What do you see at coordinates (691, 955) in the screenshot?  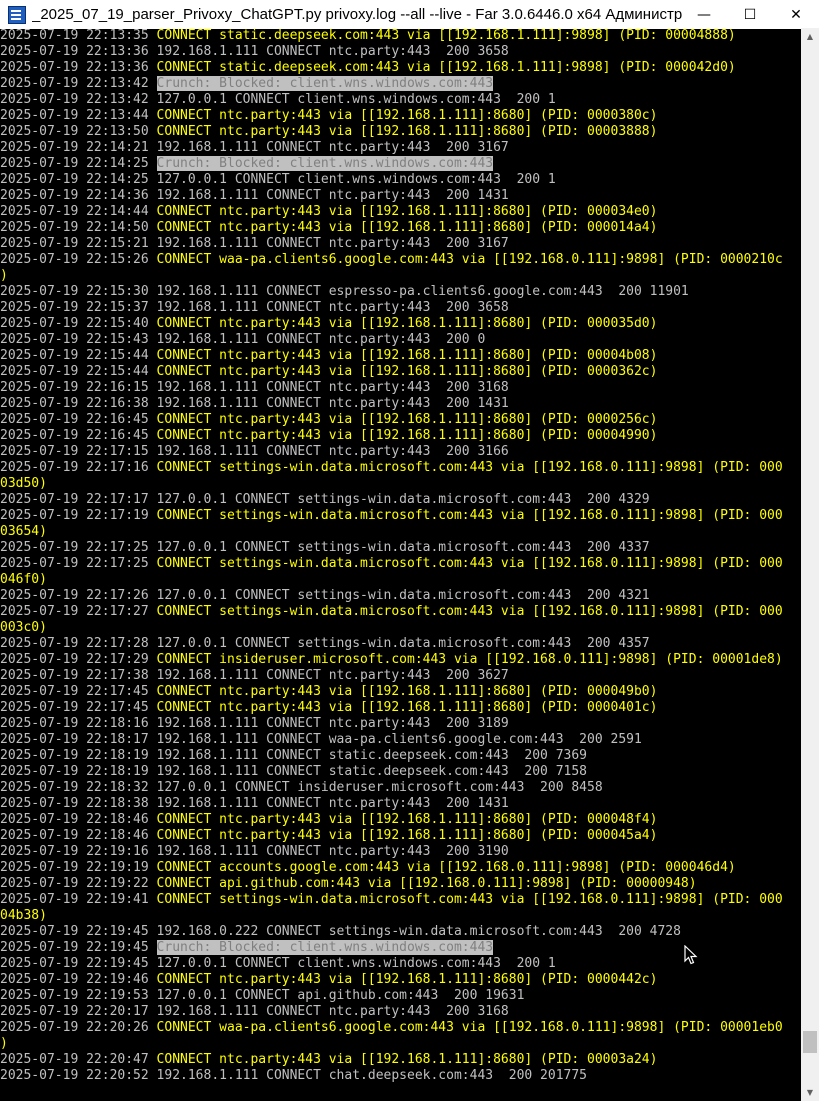 I see `mouse-pointer-icon` at bounding box center [691, 955].